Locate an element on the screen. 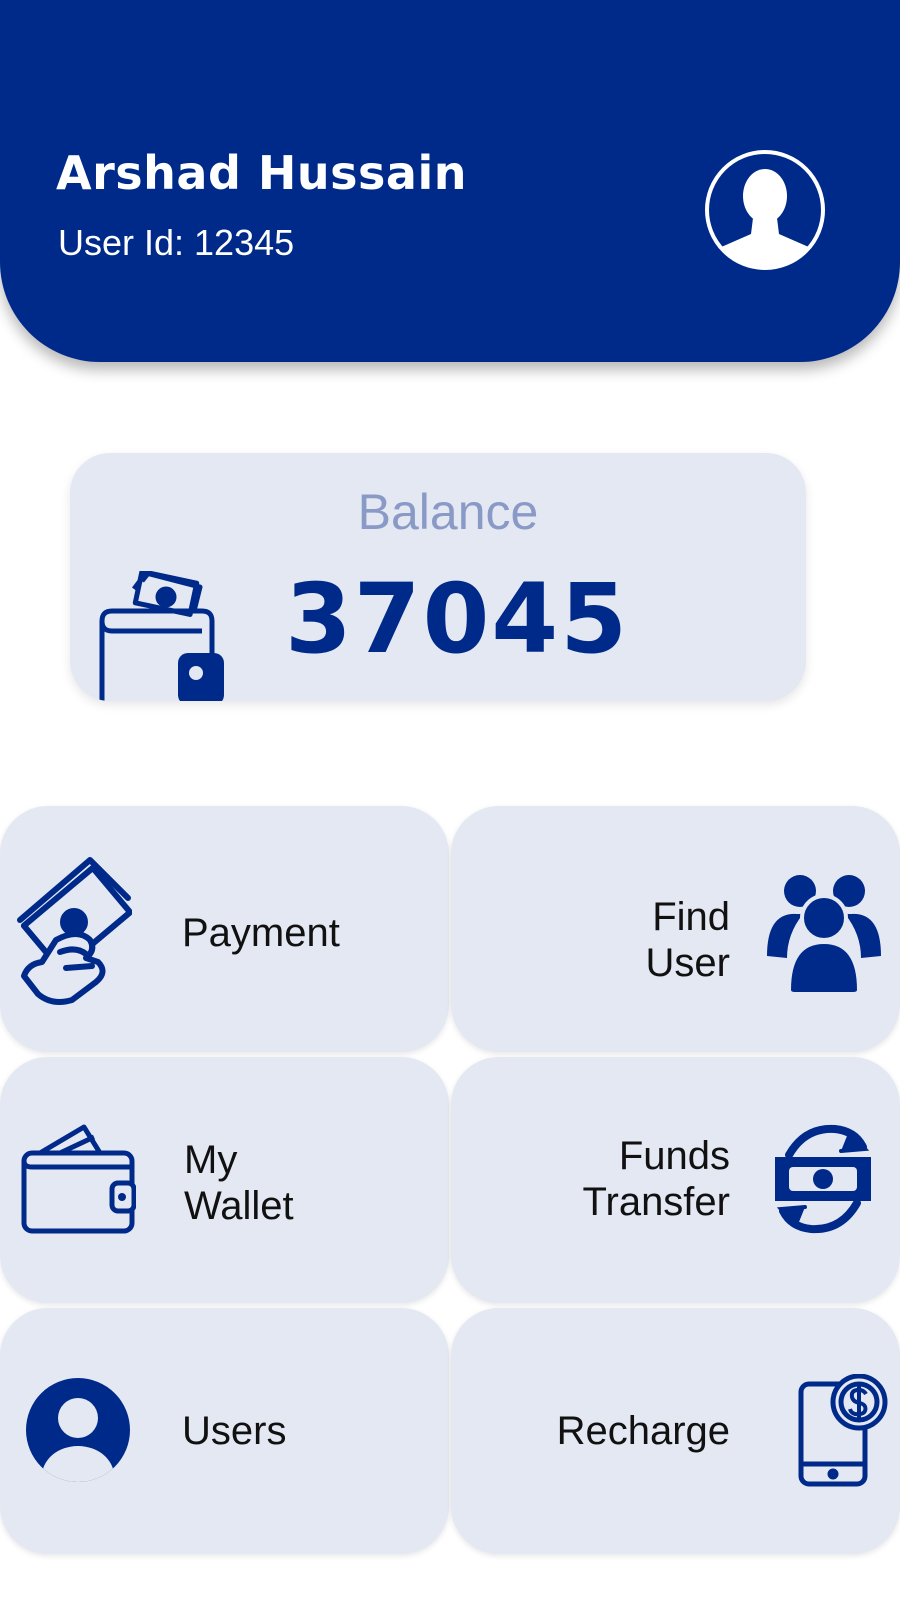  wallet-icon is located at coordinates (78, 1179).